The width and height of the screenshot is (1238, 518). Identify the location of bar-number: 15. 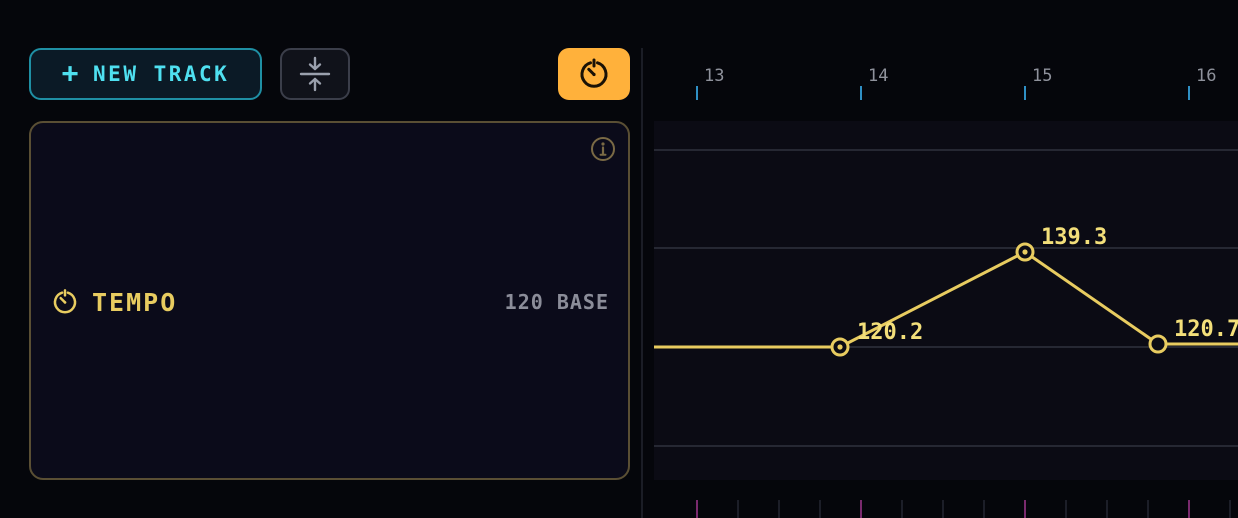
(1042, 76).